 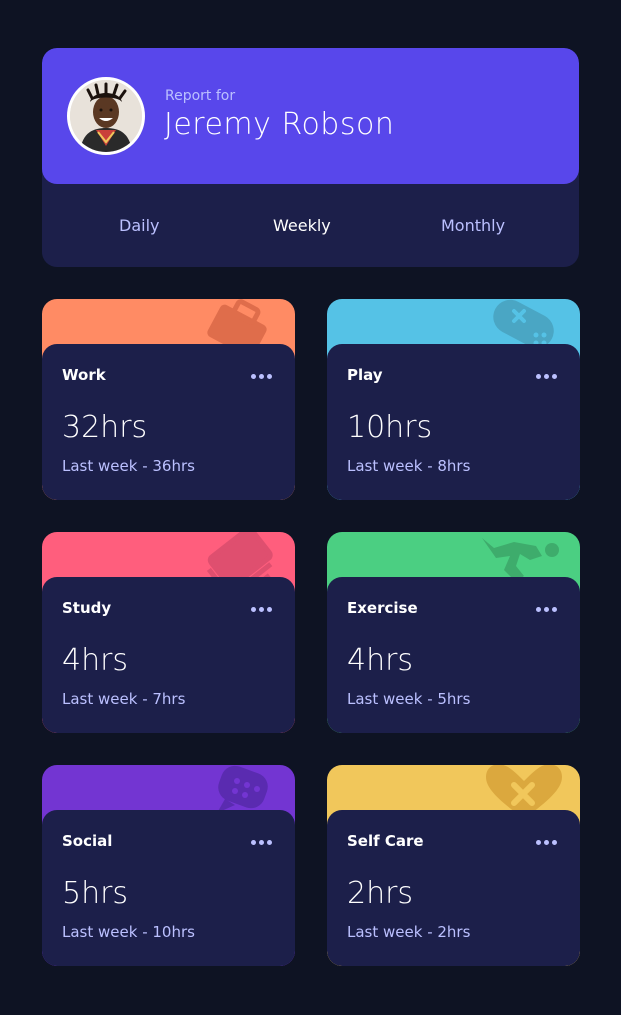 I want to click on activity-title: Study, so click(x=87, y=608).